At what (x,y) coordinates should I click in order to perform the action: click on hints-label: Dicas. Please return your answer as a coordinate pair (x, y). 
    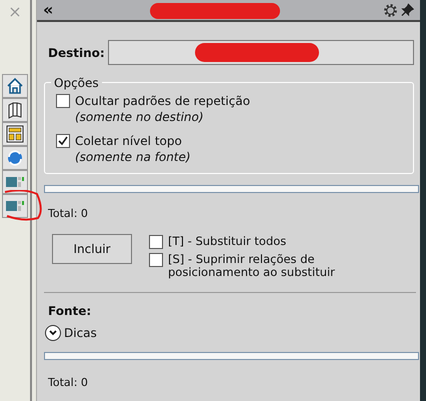
    Looking at the image, I should click on (80, 333).